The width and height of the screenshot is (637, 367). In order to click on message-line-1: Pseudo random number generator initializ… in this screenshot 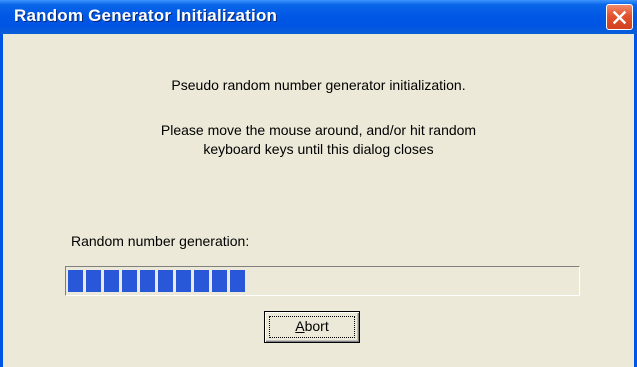, I will do `click(318, 85)`.